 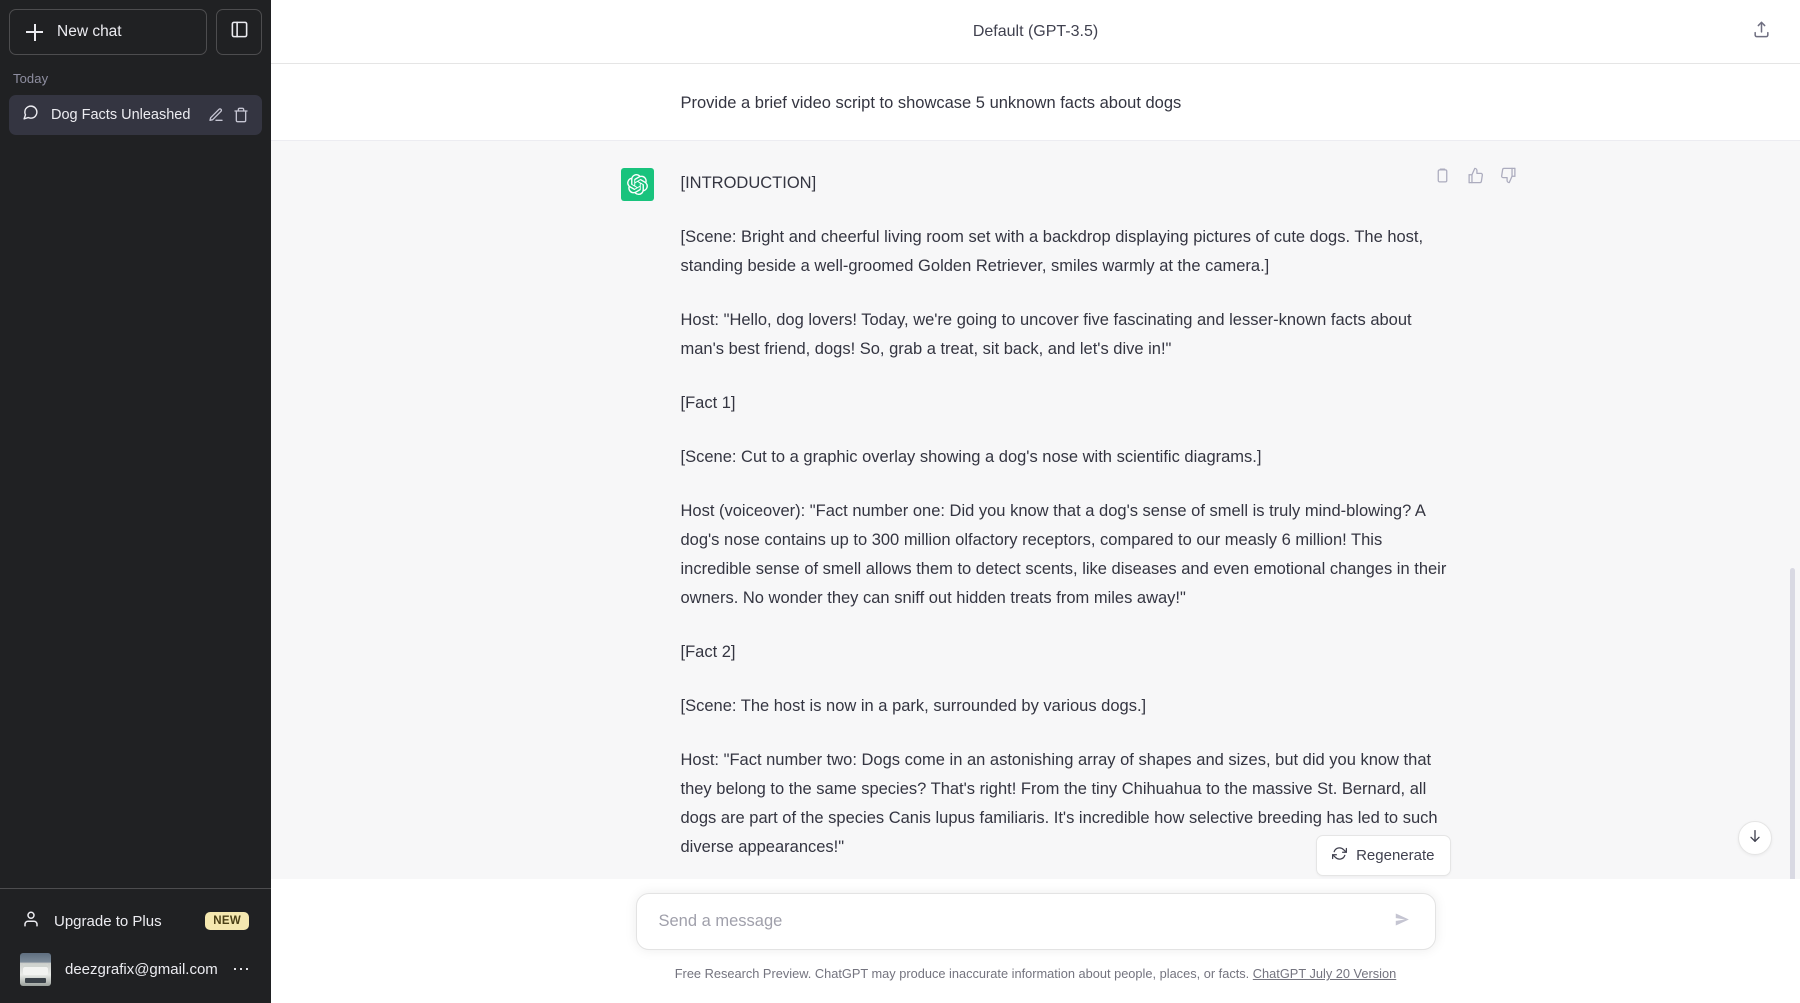 I want to click on chat-bubble-icon, so click(x=30, y=115).